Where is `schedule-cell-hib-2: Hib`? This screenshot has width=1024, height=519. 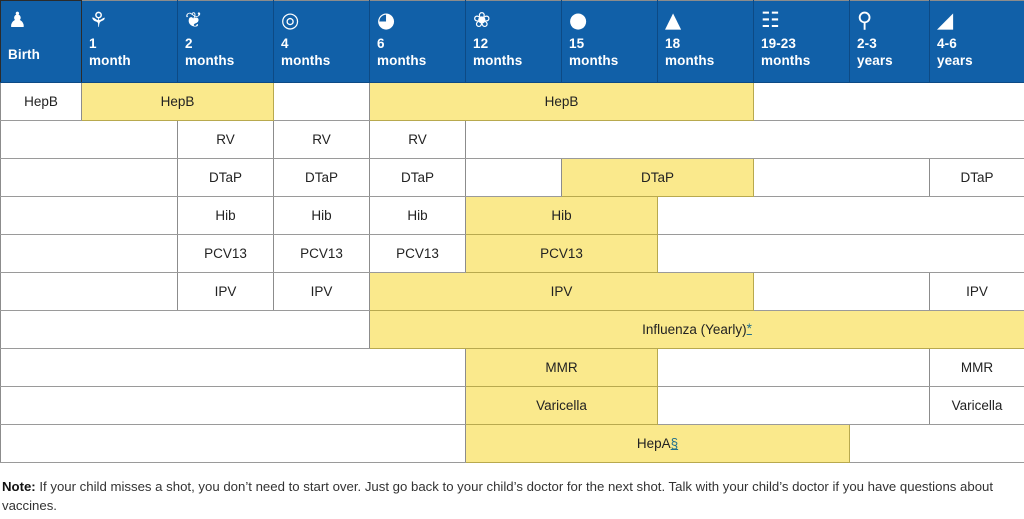 schedule-cell-hib-2: Hib is located at coordinates (321, 215).